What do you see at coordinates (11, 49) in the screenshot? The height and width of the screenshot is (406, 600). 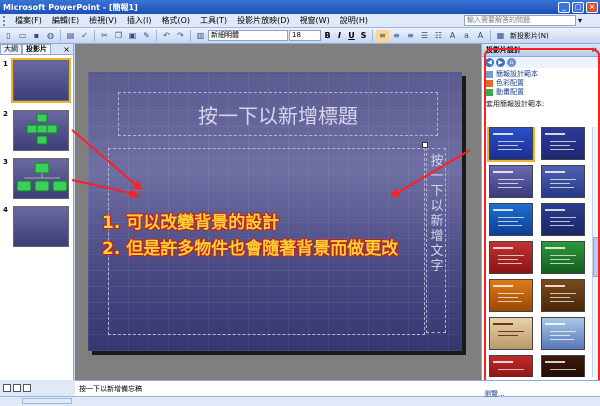 I see `tab-outline: 大綱` at bounding box center [11, 49].